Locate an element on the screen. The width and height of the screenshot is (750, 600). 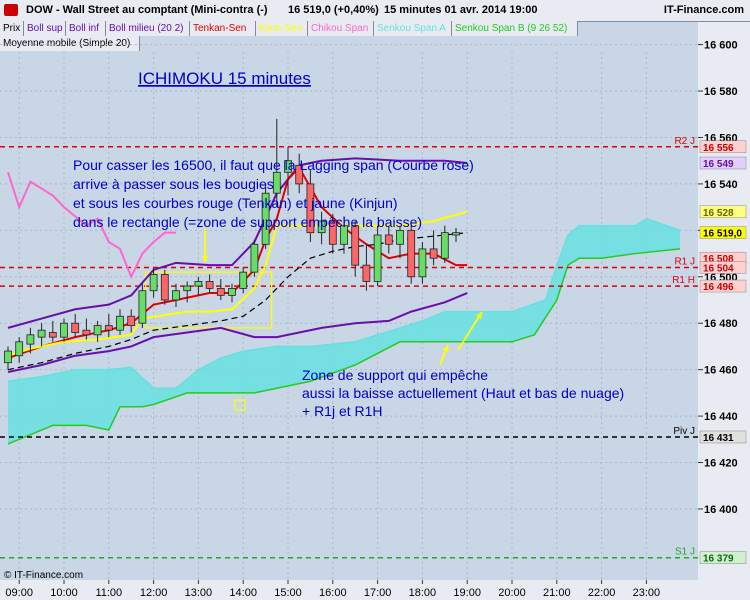
x-tick-label: 12:00 is located at coordinates (154, 593).